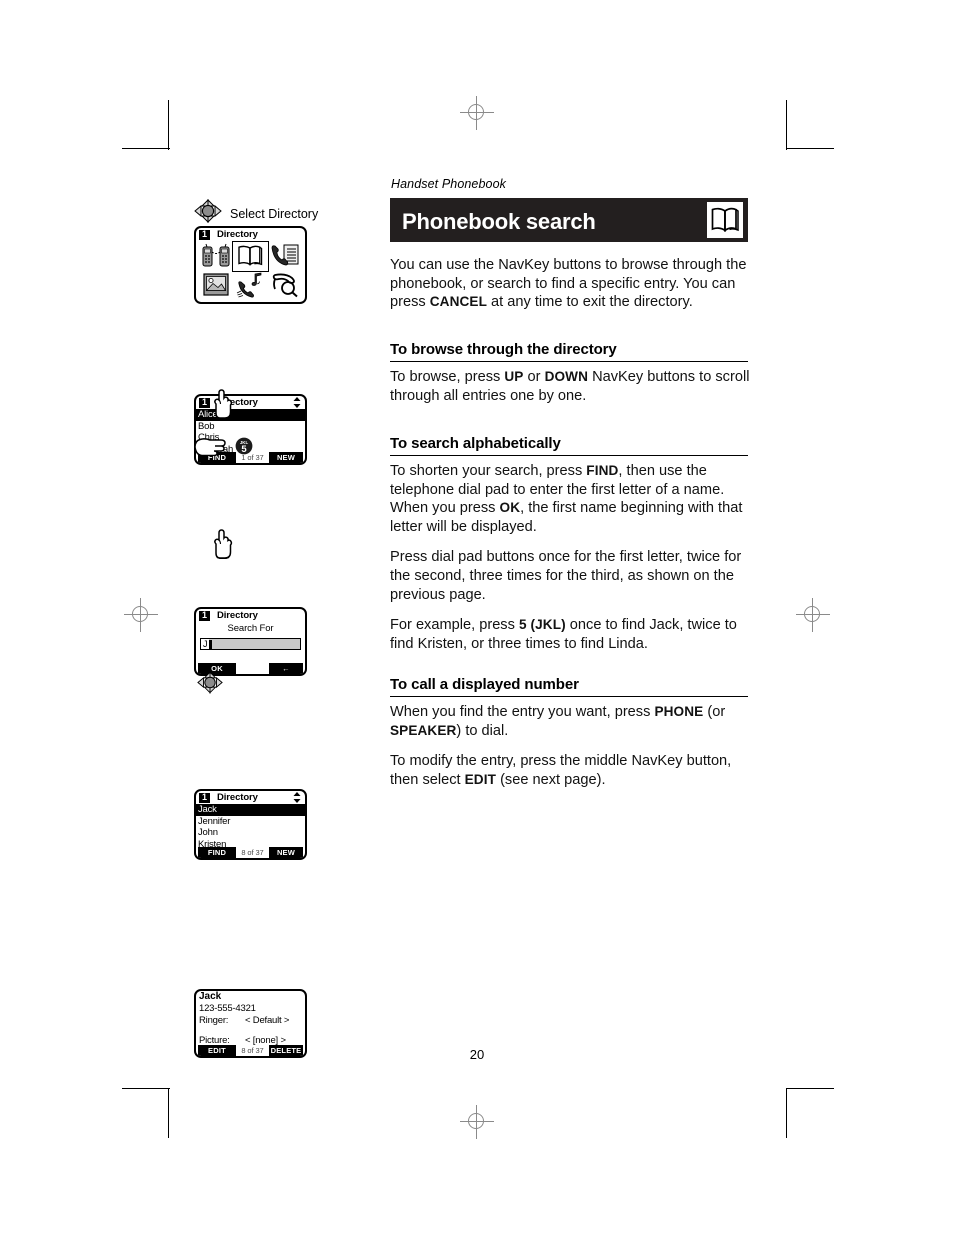 The height and width of the screenshot is (1235, 954). What do you see at coordinates (569, 445) in the screenshot?
I see `section-heading: To search alphabetically` at bounding box center [569, 445].